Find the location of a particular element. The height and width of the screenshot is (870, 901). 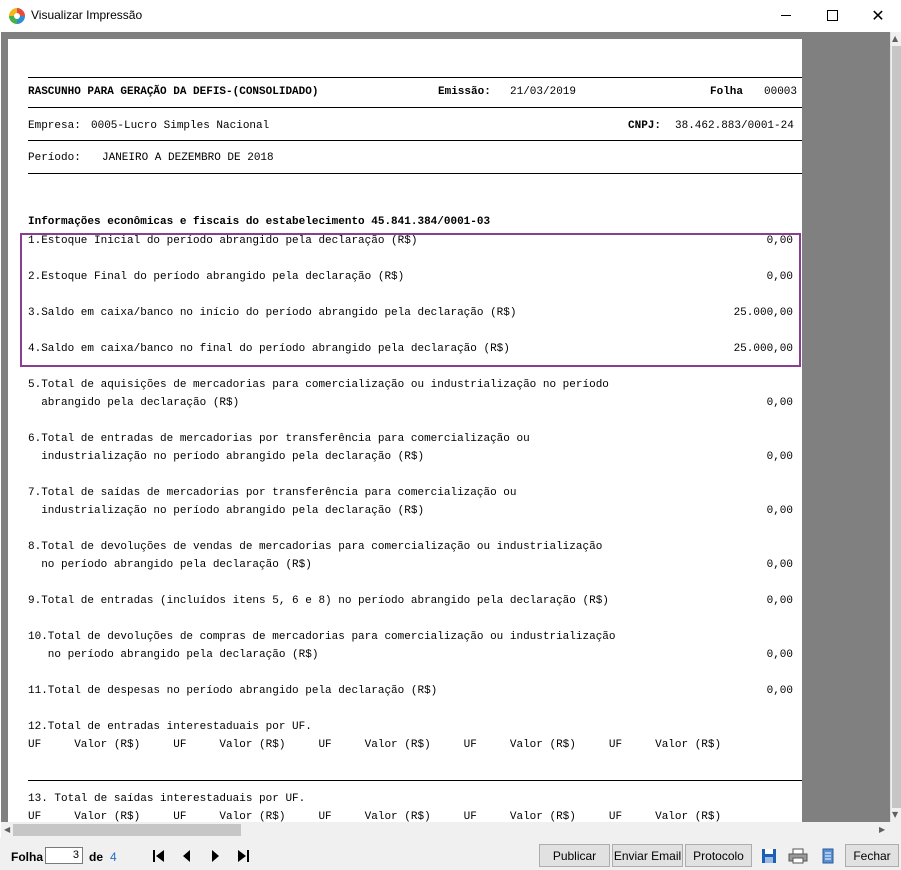

item-label-continued: abrangido pela declaração (R$) is located at coordinates (134, 403).